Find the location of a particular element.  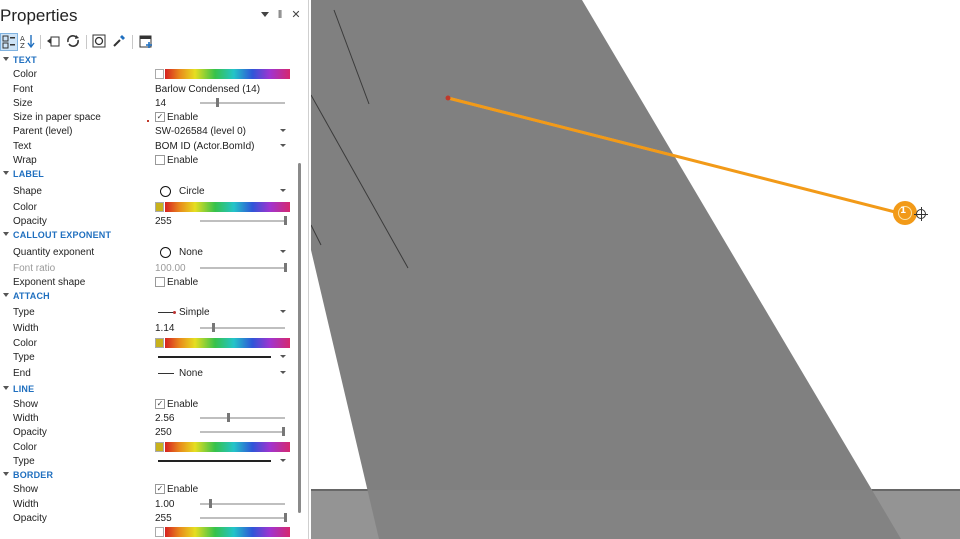

bom-callout-balloon: 1 is located at coordinates (905, 213).